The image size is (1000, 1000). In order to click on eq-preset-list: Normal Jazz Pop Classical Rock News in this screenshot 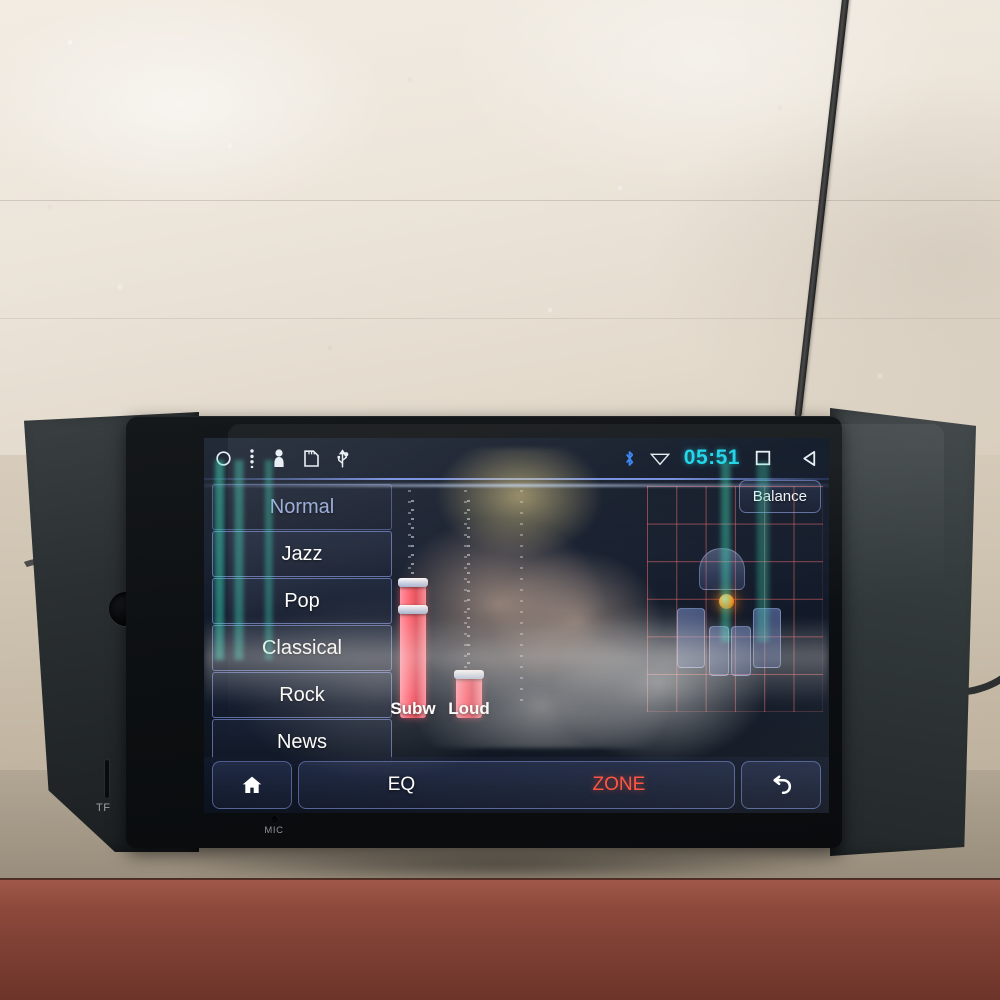, I will do `click(302, 625)`.